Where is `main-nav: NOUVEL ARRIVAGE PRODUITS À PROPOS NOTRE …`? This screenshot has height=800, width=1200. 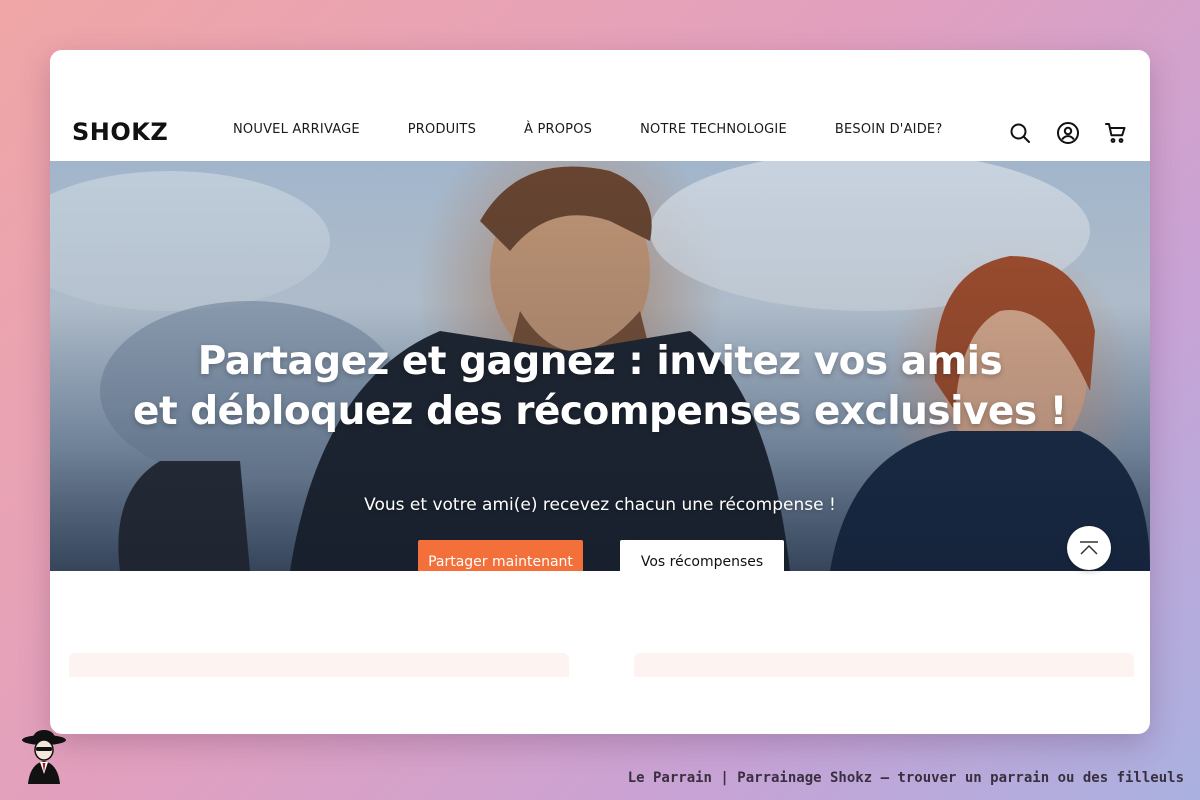 main-nav: NOUVEL ARRIVAGE PRODUITS À PROPOS NOTRE … is located at coordinates (587, 129).